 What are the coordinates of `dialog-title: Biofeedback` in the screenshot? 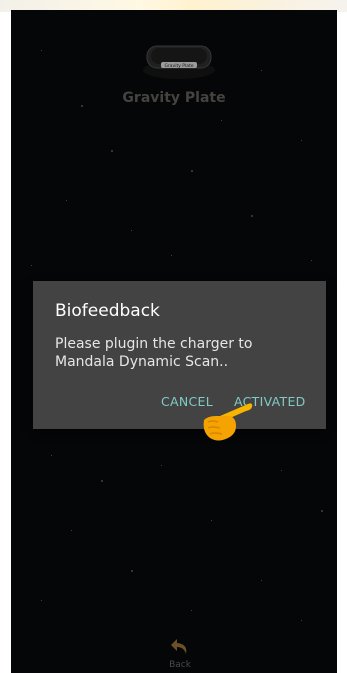 It's located at (107, 311).